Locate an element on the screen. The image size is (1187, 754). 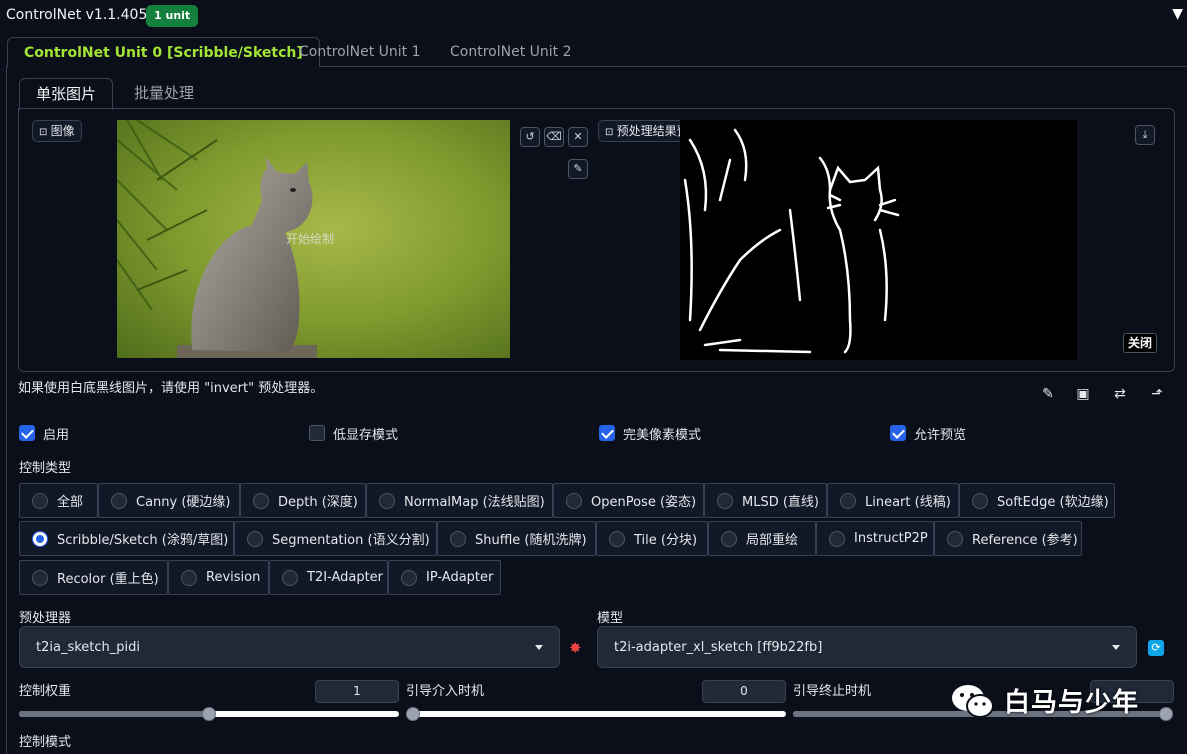
model-dropdown: t2i-adapter_xl_sketch [ff9b22fb] is located at coordinates (867, 647).